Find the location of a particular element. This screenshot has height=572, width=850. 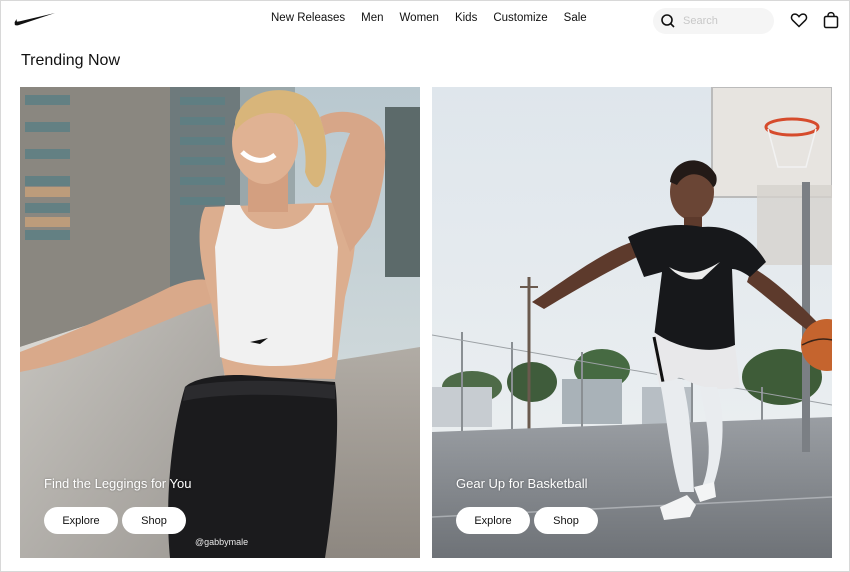

search-box is located at coordinates (713, 21).